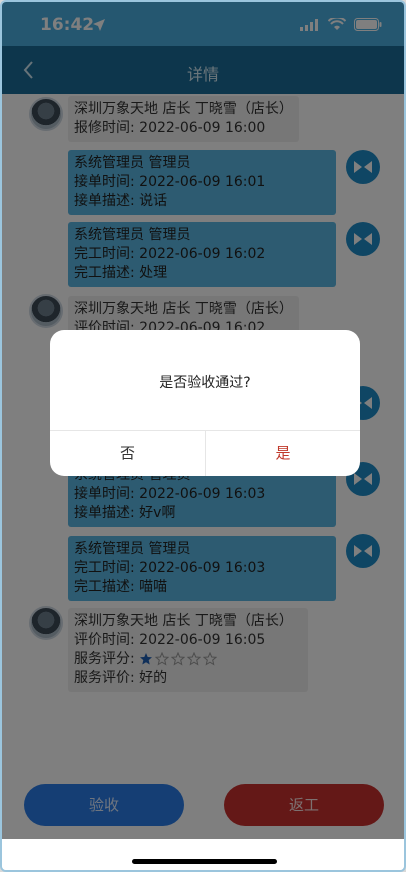 This screenshot has width=406, height=872. I want to click on dialog-message: 是否验收通过?, so click(205, 383).